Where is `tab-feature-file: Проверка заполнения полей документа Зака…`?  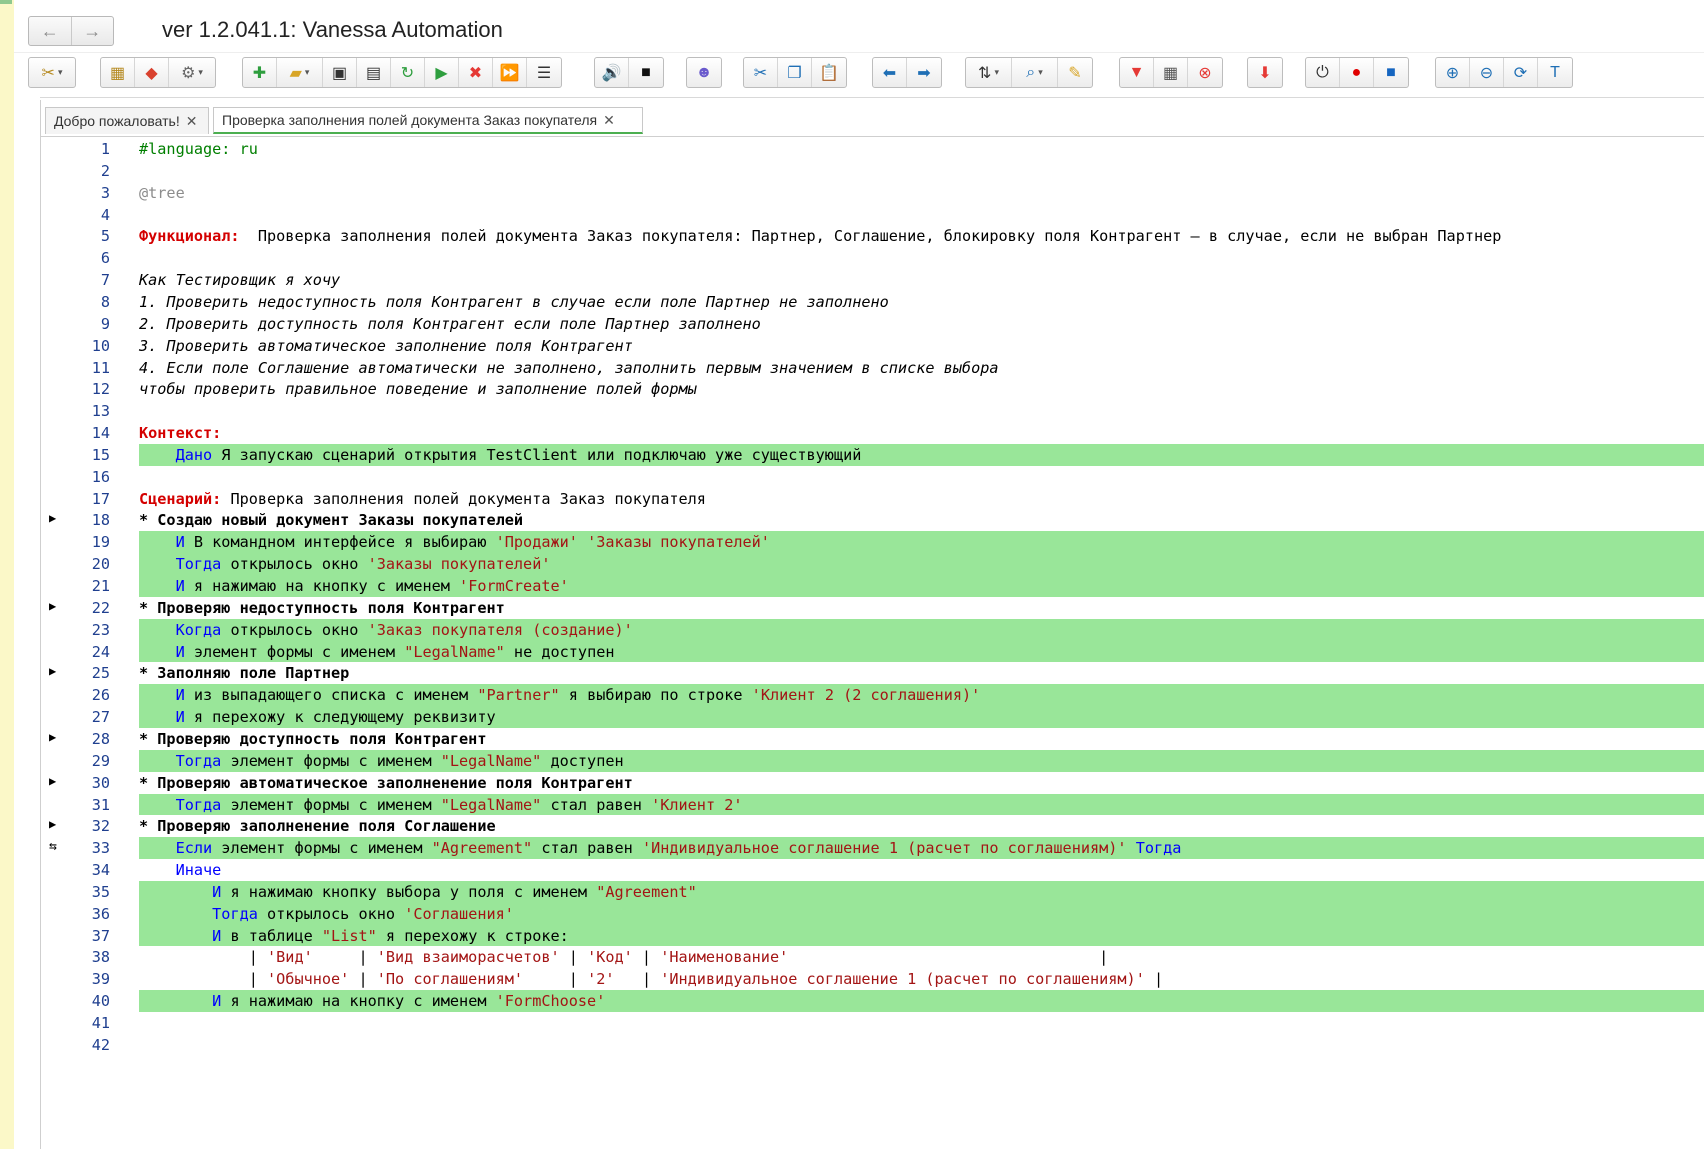 tab-feature-file: Проверка заполнения полей документа Зака… is located at coordinates (428, 120).